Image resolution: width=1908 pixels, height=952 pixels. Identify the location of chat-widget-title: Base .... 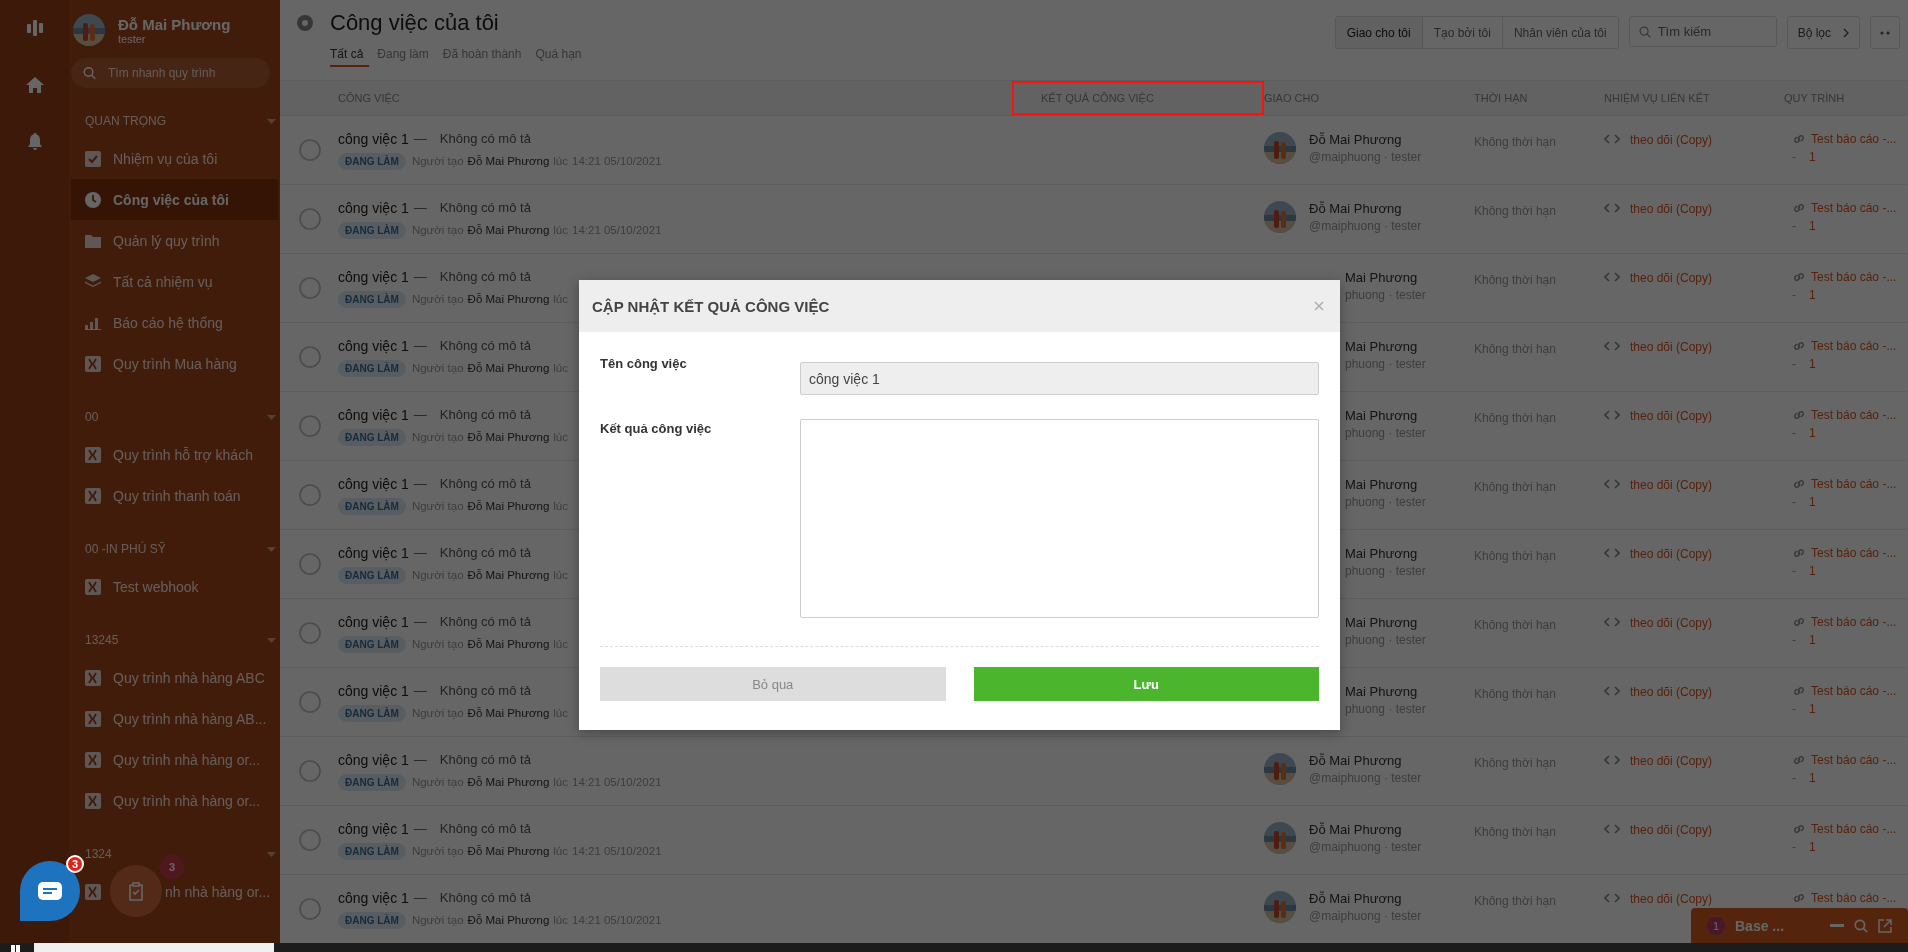
(1760, 925).